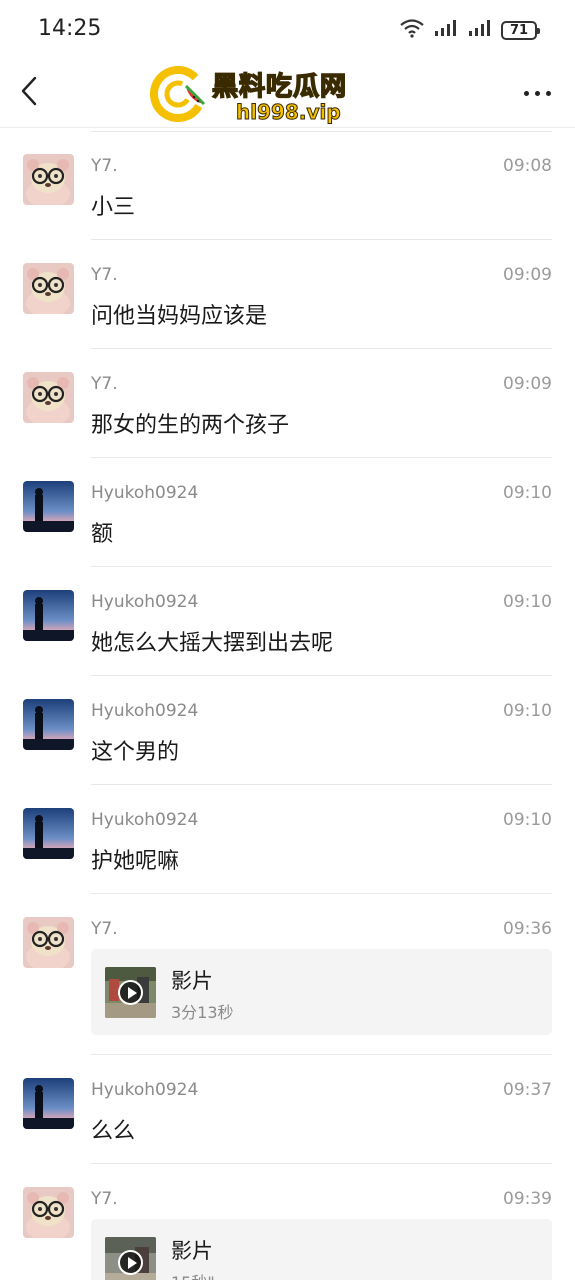  What do you see at coordinates (527, 929) in the screenshot?
I see `message-time: 09:36` at bounding box center [527, 929].